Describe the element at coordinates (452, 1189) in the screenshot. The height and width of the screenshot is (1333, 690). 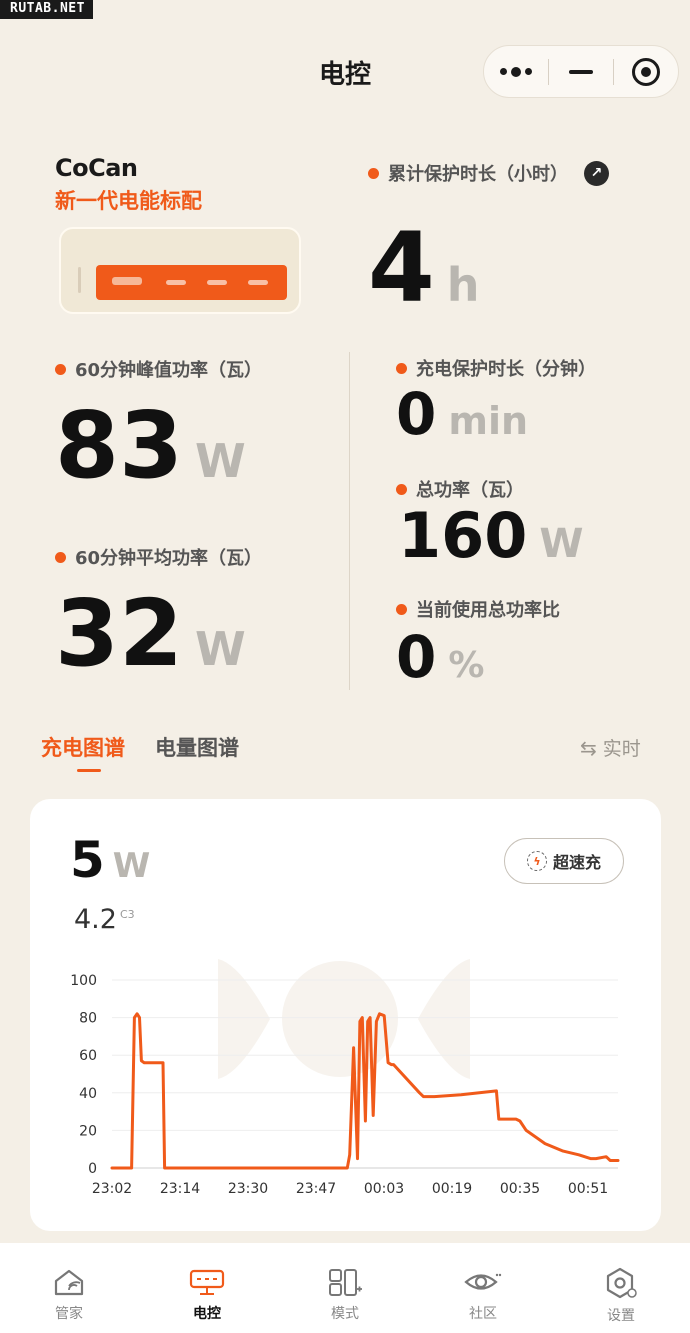
I see `x-tick-label: 00:19` at that location.